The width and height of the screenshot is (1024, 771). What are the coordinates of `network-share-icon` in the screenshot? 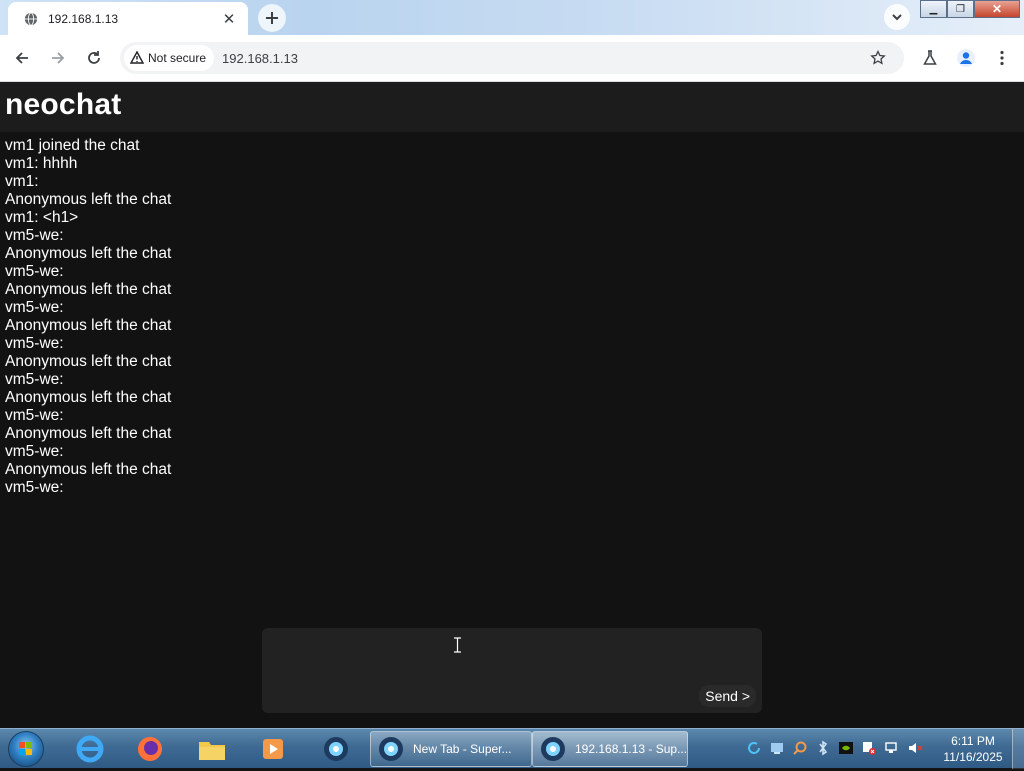 It's located at (776, 747).